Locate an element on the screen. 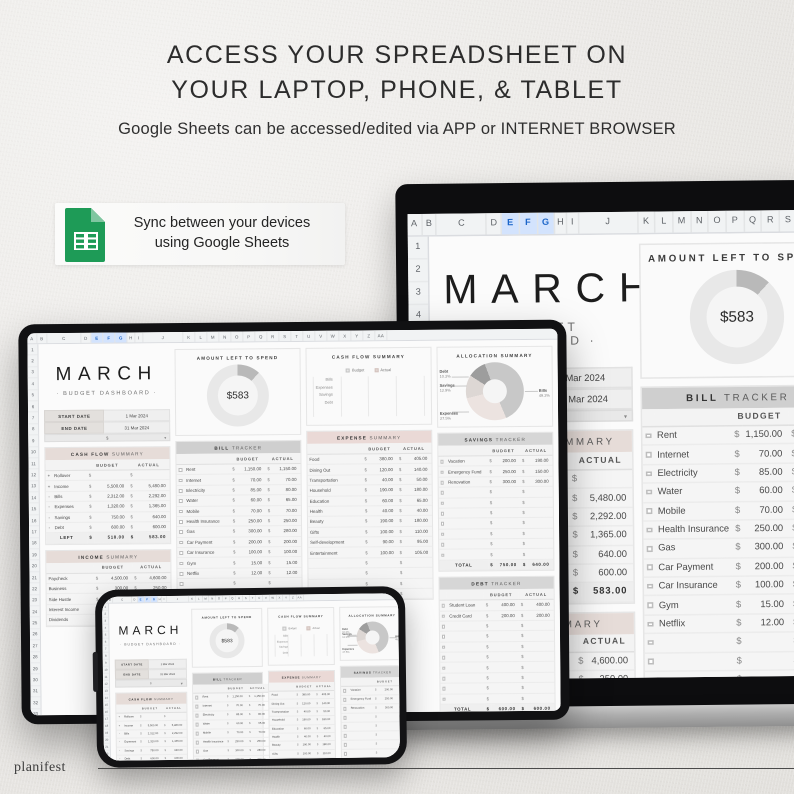 This screenshot has width=794, height=794. row-budget-value: 2,312.00 is located at coordinates (153, 733).